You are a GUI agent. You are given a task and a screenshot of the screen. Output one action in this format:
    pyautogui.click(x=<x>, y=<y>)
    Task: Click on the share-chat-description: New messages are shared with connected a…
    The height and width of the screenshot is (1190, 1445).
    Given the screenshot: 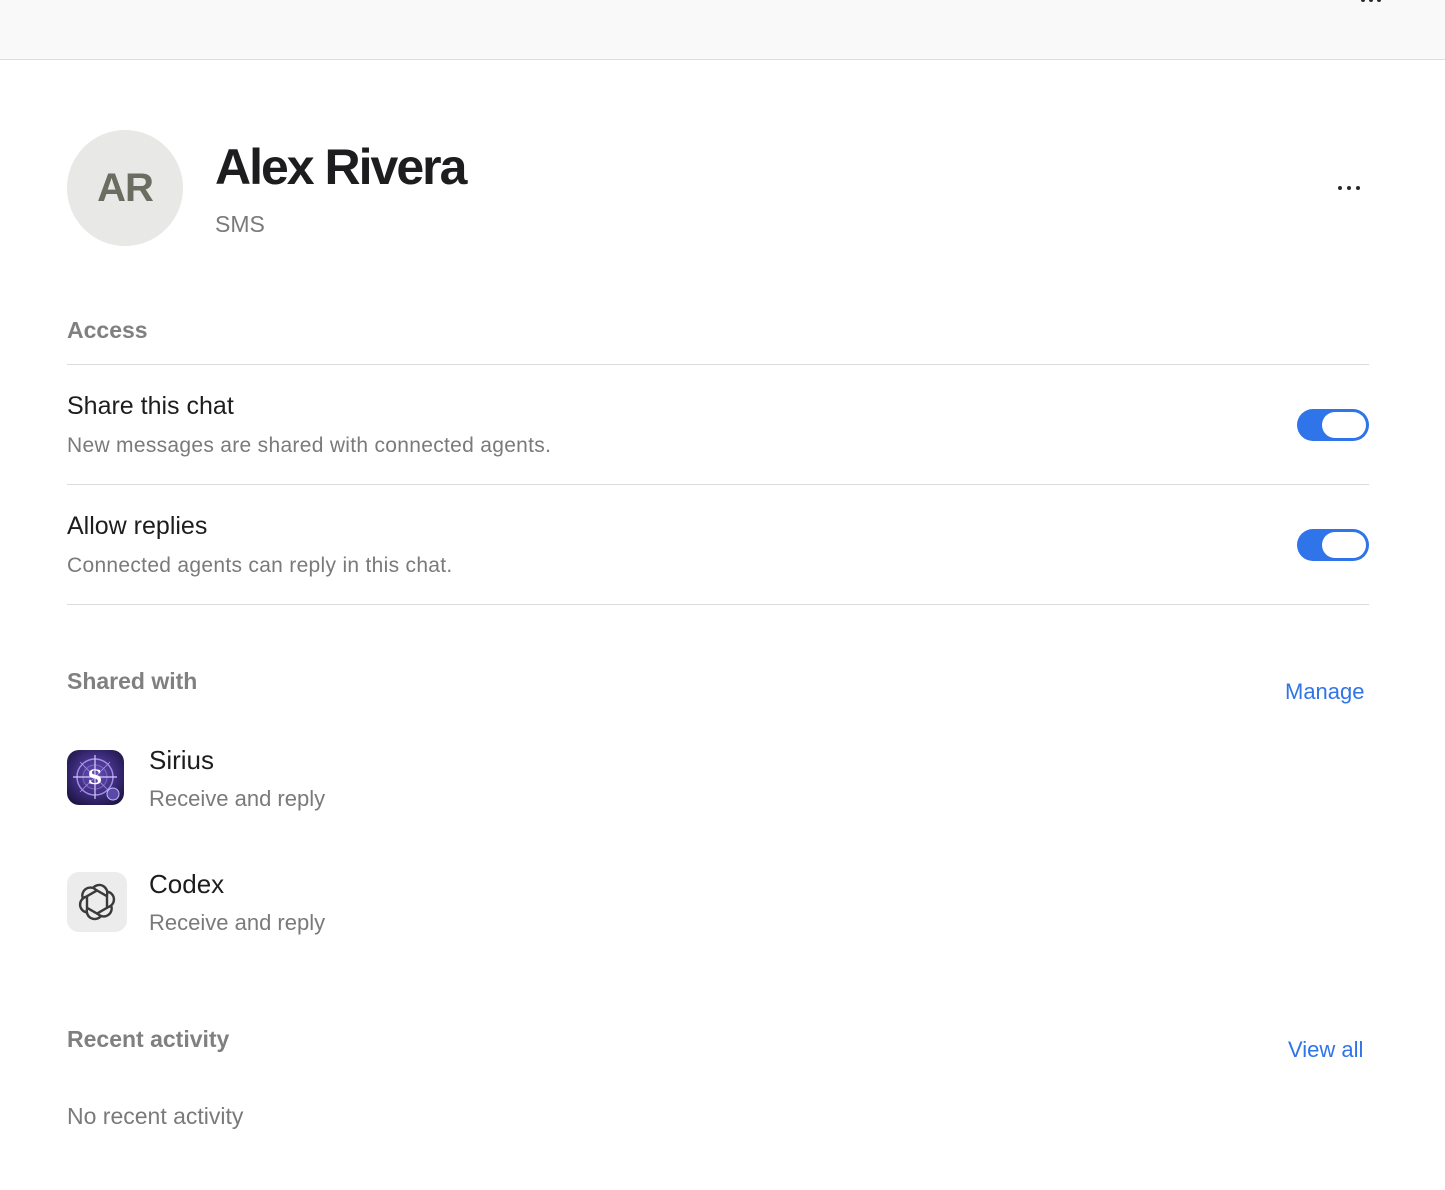 What is the action you would take?
    pyautogui.click(x=309, y=445)
    